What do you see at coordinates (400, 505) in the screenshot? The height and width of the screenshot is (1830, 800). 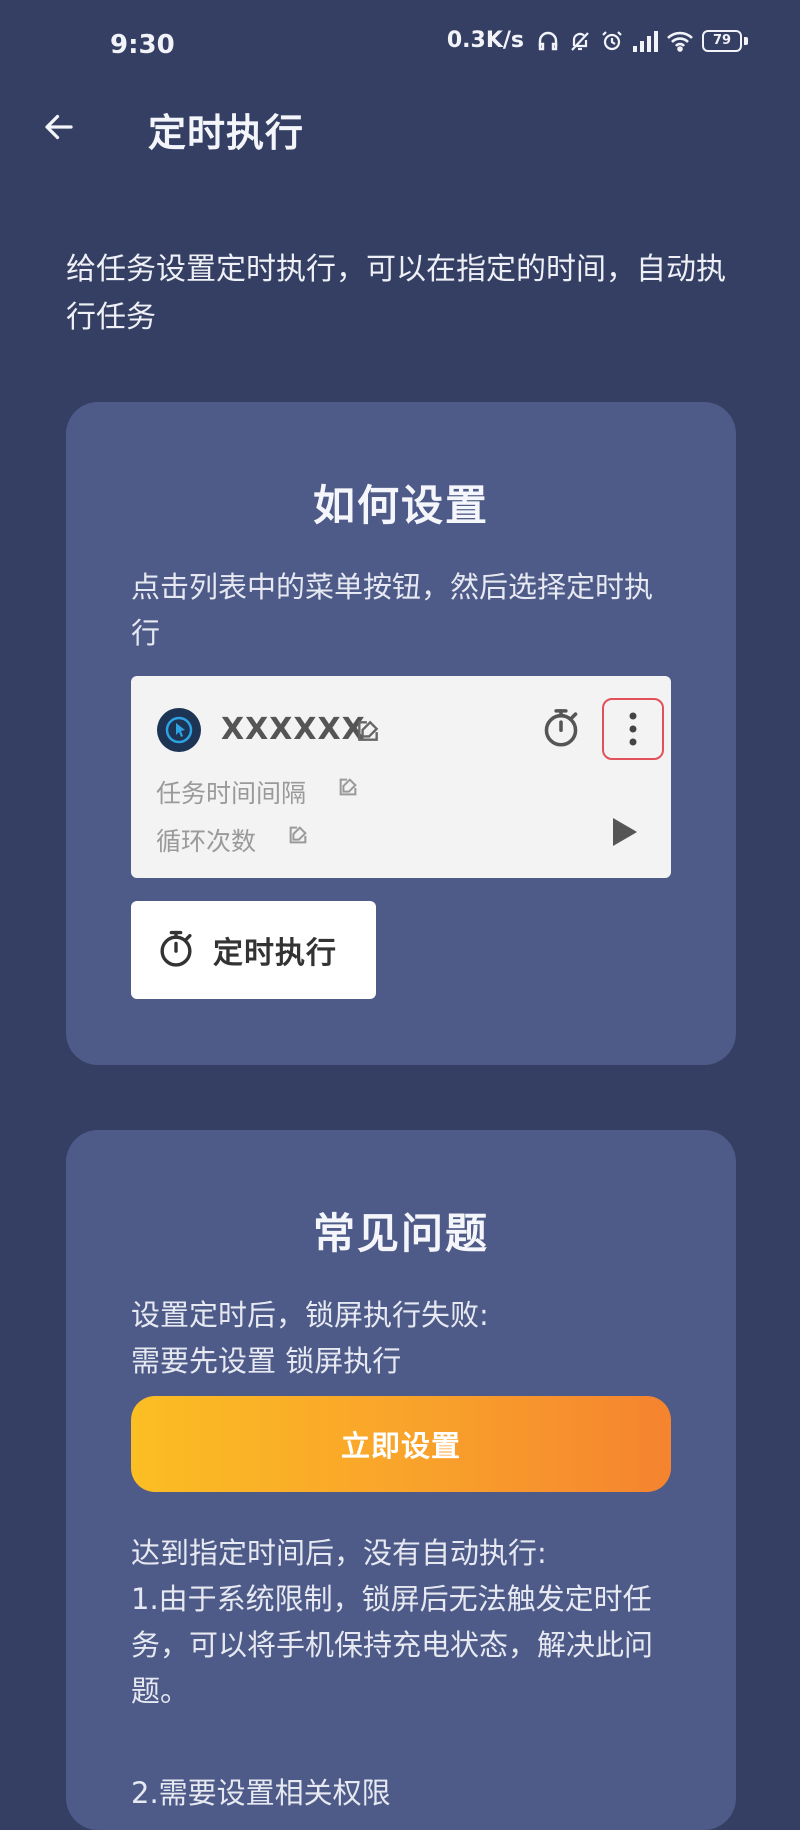 I see `how-to-title: 如何设置` at bounding box center [400, 505].